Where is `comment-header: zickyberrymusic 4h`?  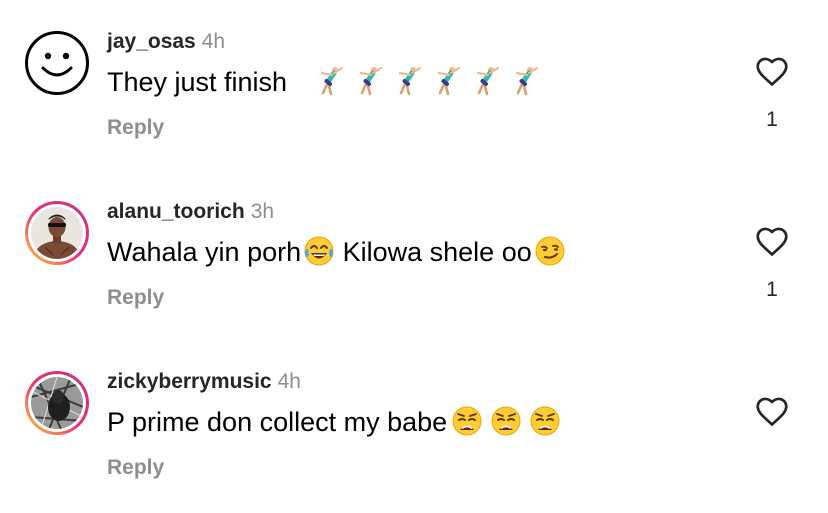
comment-header: zickyberrymusic 4h is located at coordinates (204, 382).